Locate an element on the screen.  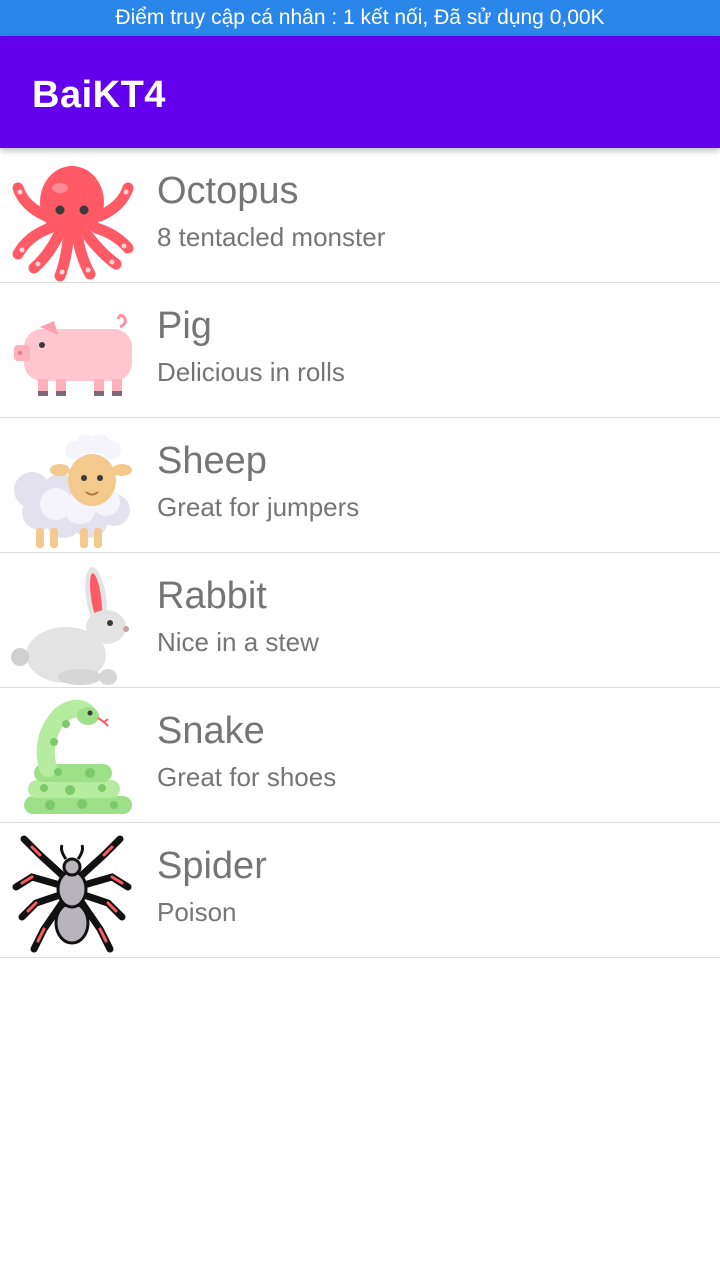
octopus-icon is located at coordinates (72, 220).